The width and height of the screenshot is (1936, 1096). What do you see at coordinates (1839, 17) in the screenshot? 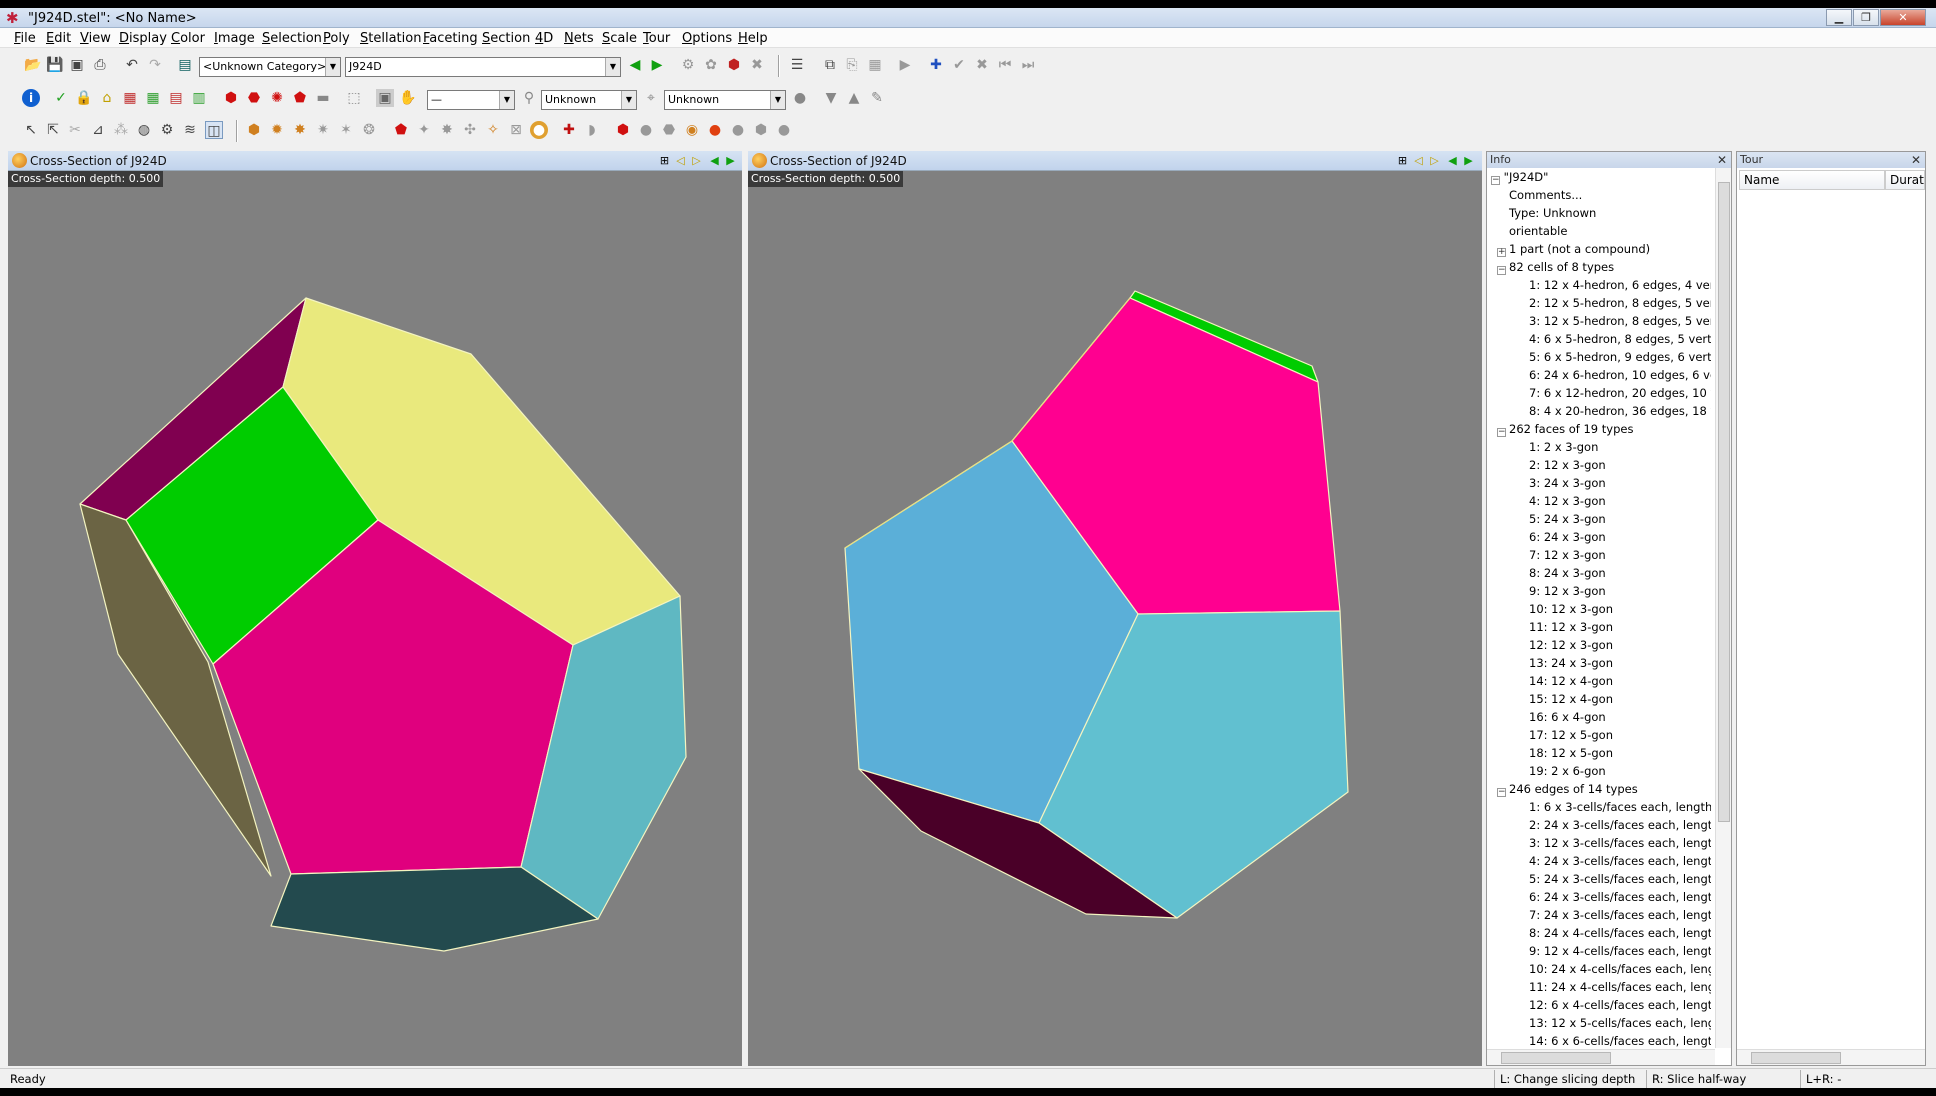
I see `minimize-button: ▁` at bounding box center [1839, 17].